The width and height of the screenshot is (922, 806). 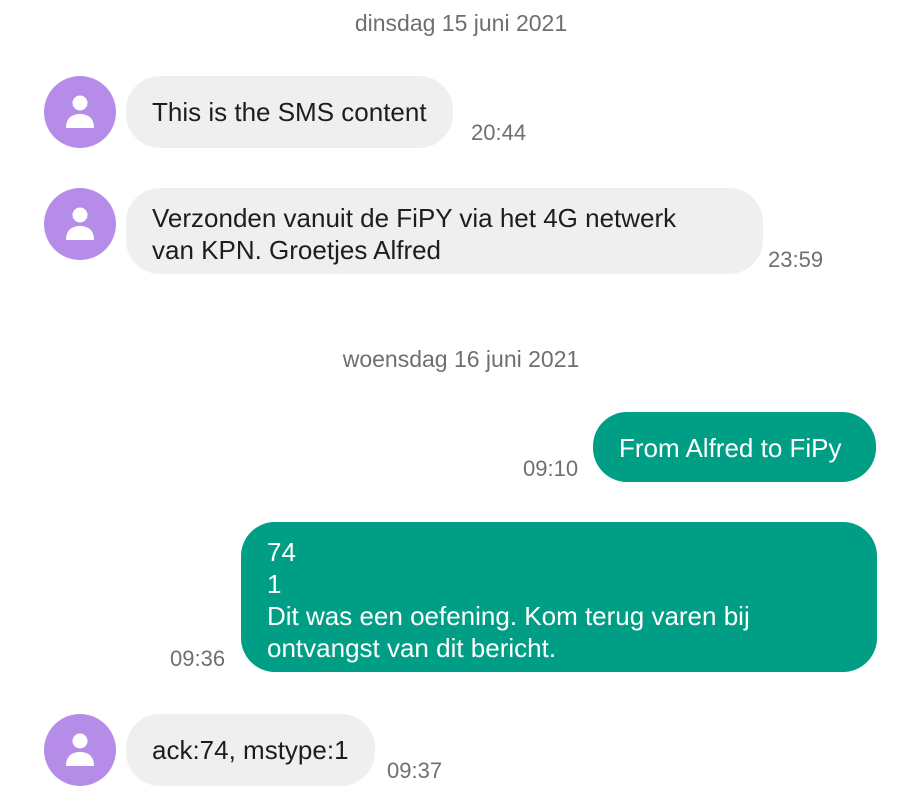 What do you see at coordinates (551, 468) in the screenshot?
I see `message-timestamp: 09:10` at bounding box center [551, 468].